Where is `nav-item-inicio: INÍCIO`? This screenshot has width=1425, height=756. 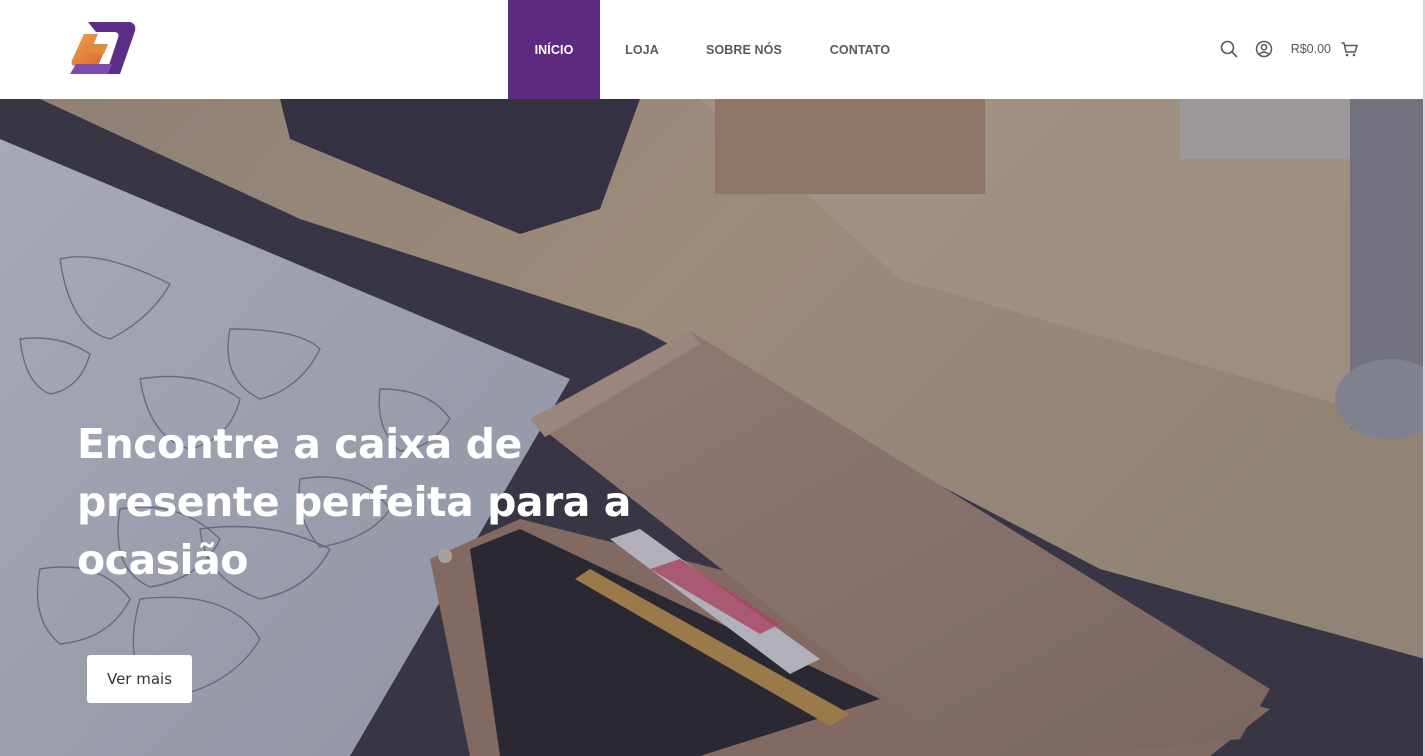 nav-item-inicio: INÍCIO is located at coordinates (554, 49).